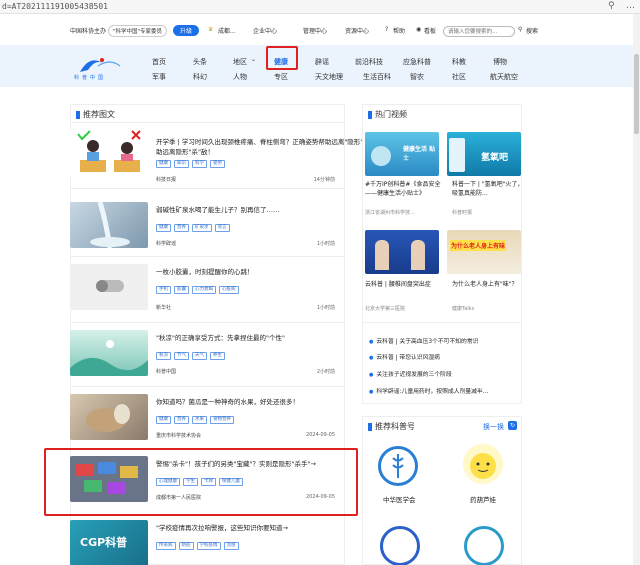 The image size is (640, 565). What do you see at coordinates (423, 340) in the screenshot?
I see `list-item: 云科普 | 关于高血压3个不可不知的常识` at bounding box center [423, 340].